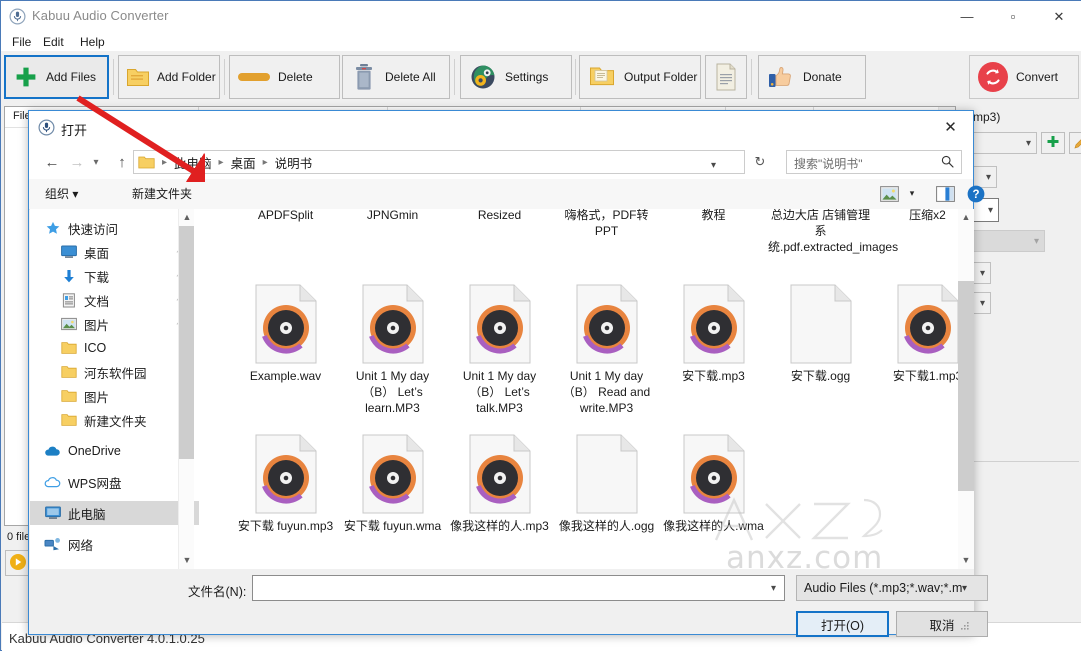  What do you see at coordinates (726, 77) in the screenshot?
I see `log-button` at bounding box center [726, 77].